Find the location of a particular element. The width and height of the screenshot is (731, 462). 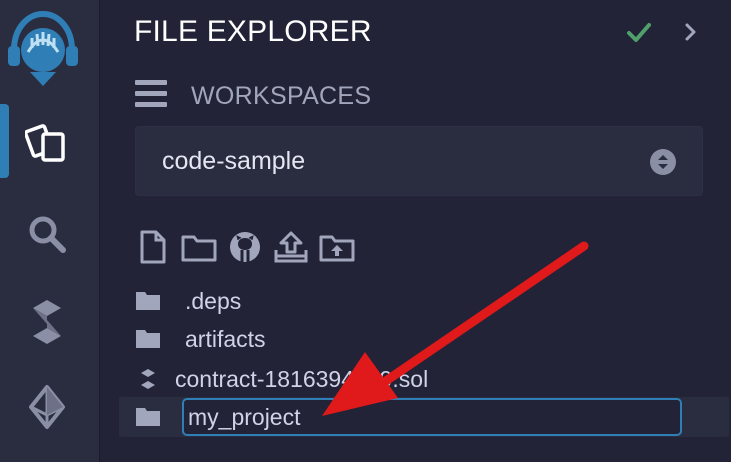

upload-button is located at coordinates (291, 247).